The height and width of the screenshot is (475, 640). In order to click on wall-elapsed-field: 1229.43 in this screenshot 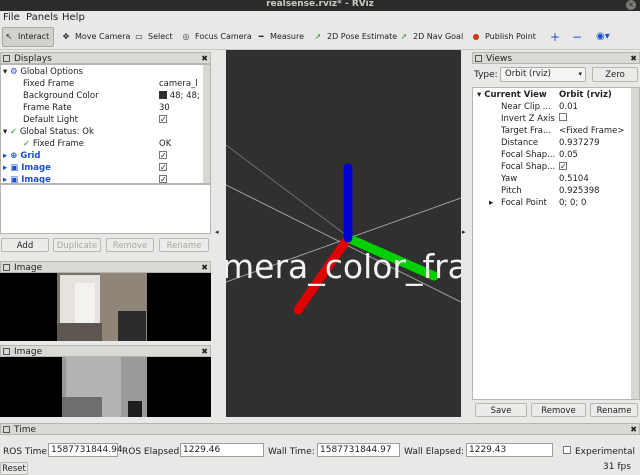, I will do `click(509, 450)`.